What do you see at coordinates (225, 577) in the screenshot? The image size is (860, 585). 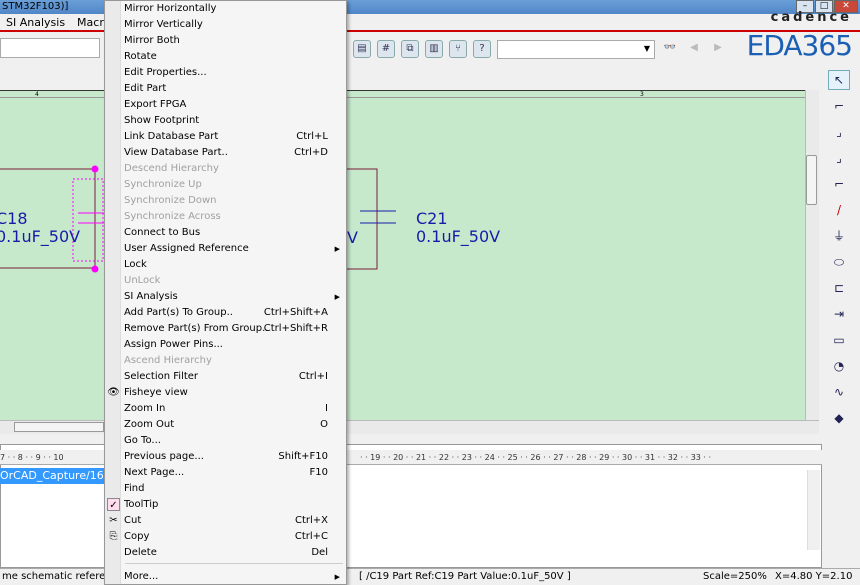 I see `menu-item-more: More... ▶` at bounding box center [225, 577].